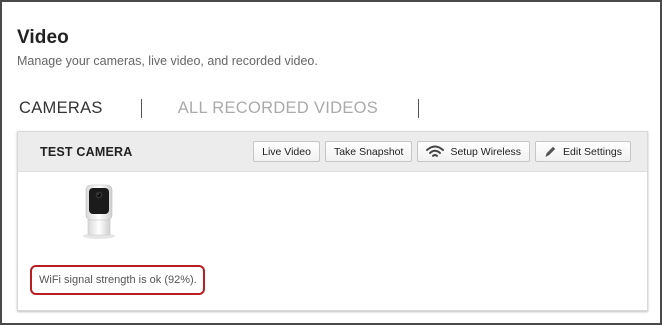 This screenshot has width=662, height=325. Describe the element at coordinates (61, 108) in the screenshot. I see `tab-cameras: CAMERAS` at that location.